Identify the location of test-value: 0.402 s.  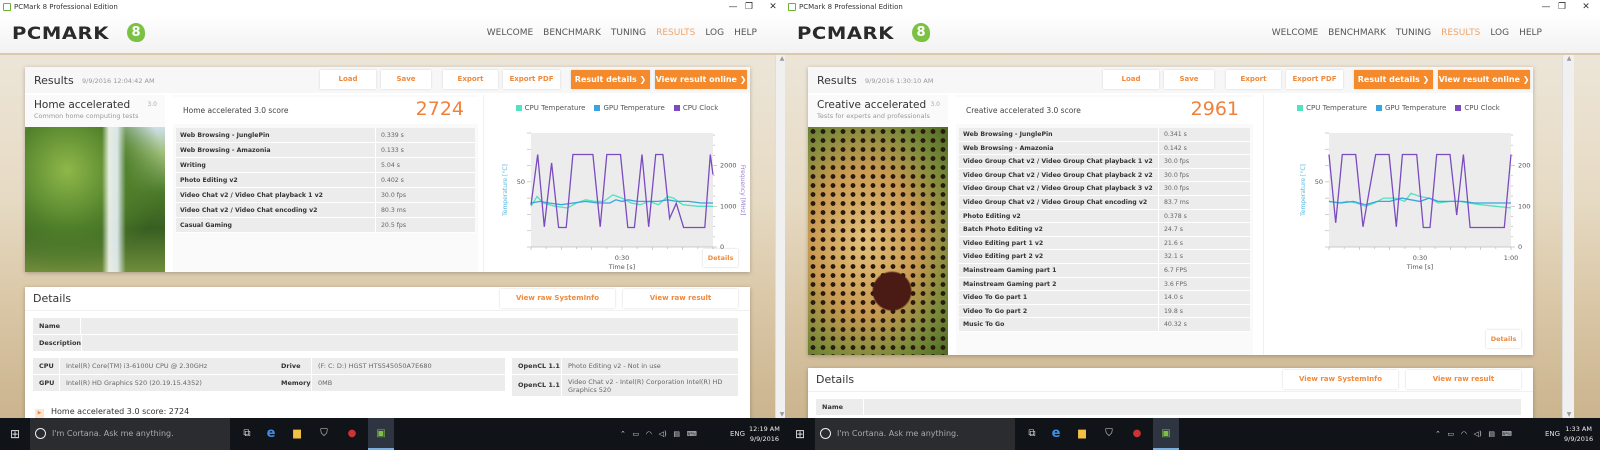
(392, 180).